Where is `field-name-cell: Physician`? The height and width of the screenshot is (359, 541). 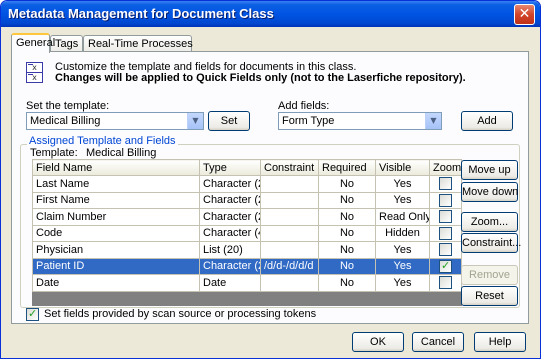
field-name-cell: Physician is located at coordinates (116, 250).